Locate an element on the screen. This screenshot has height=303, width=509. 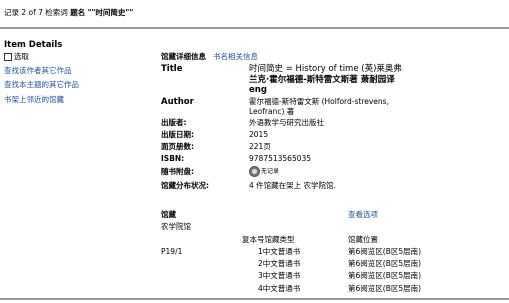
pages-label: 面页册数: is located at coordinates (177, 146).